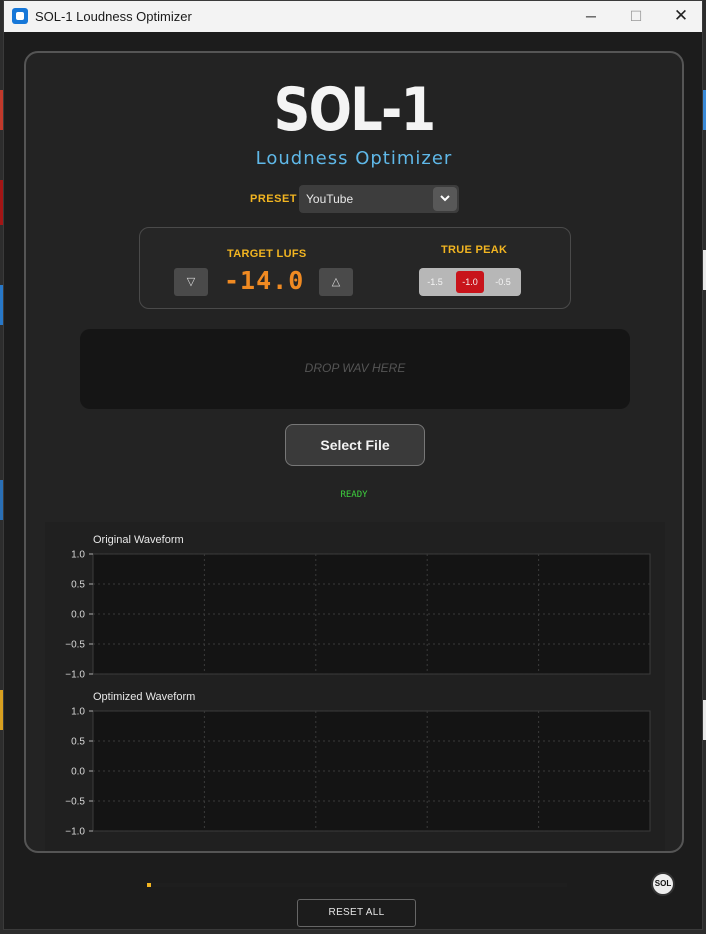 This screenshot has height=934, width=706. What do you see at coordinates (330, 199) in the screenshot?
I see `preset-value: YouTube` at bounding box center [330, 199].